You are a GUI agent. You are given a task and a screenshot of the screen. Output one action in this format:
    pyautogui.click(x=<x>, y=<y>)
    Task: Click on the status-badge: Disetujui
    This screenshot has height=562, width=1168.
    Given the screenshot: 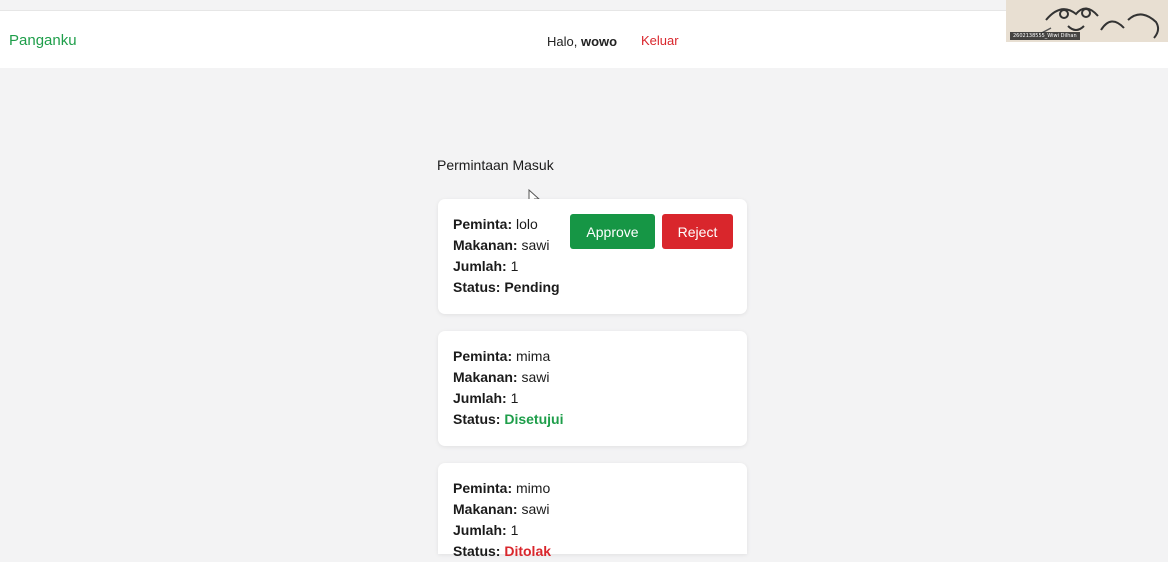 What is the action you would take?
    pyautogui.click(x=534, y=419)
    